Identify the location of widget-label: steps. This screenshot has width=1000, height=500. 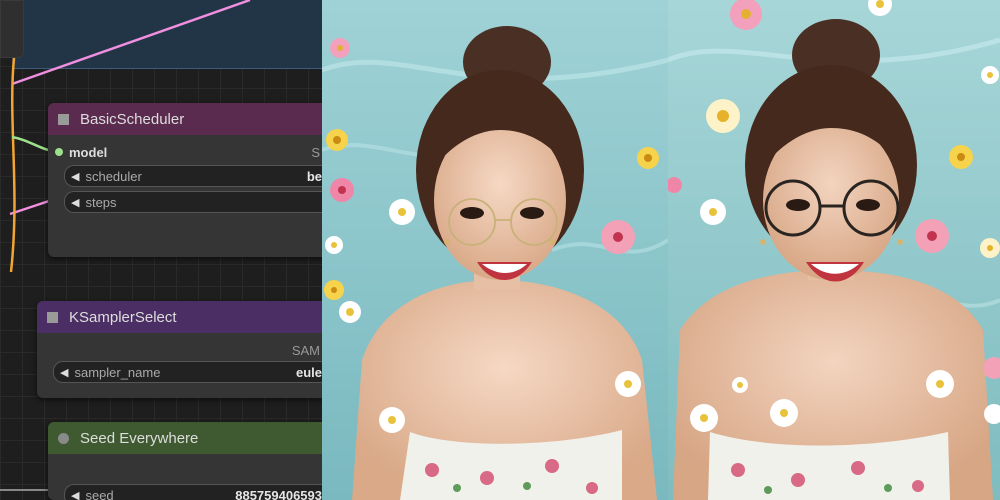
(101, 202).